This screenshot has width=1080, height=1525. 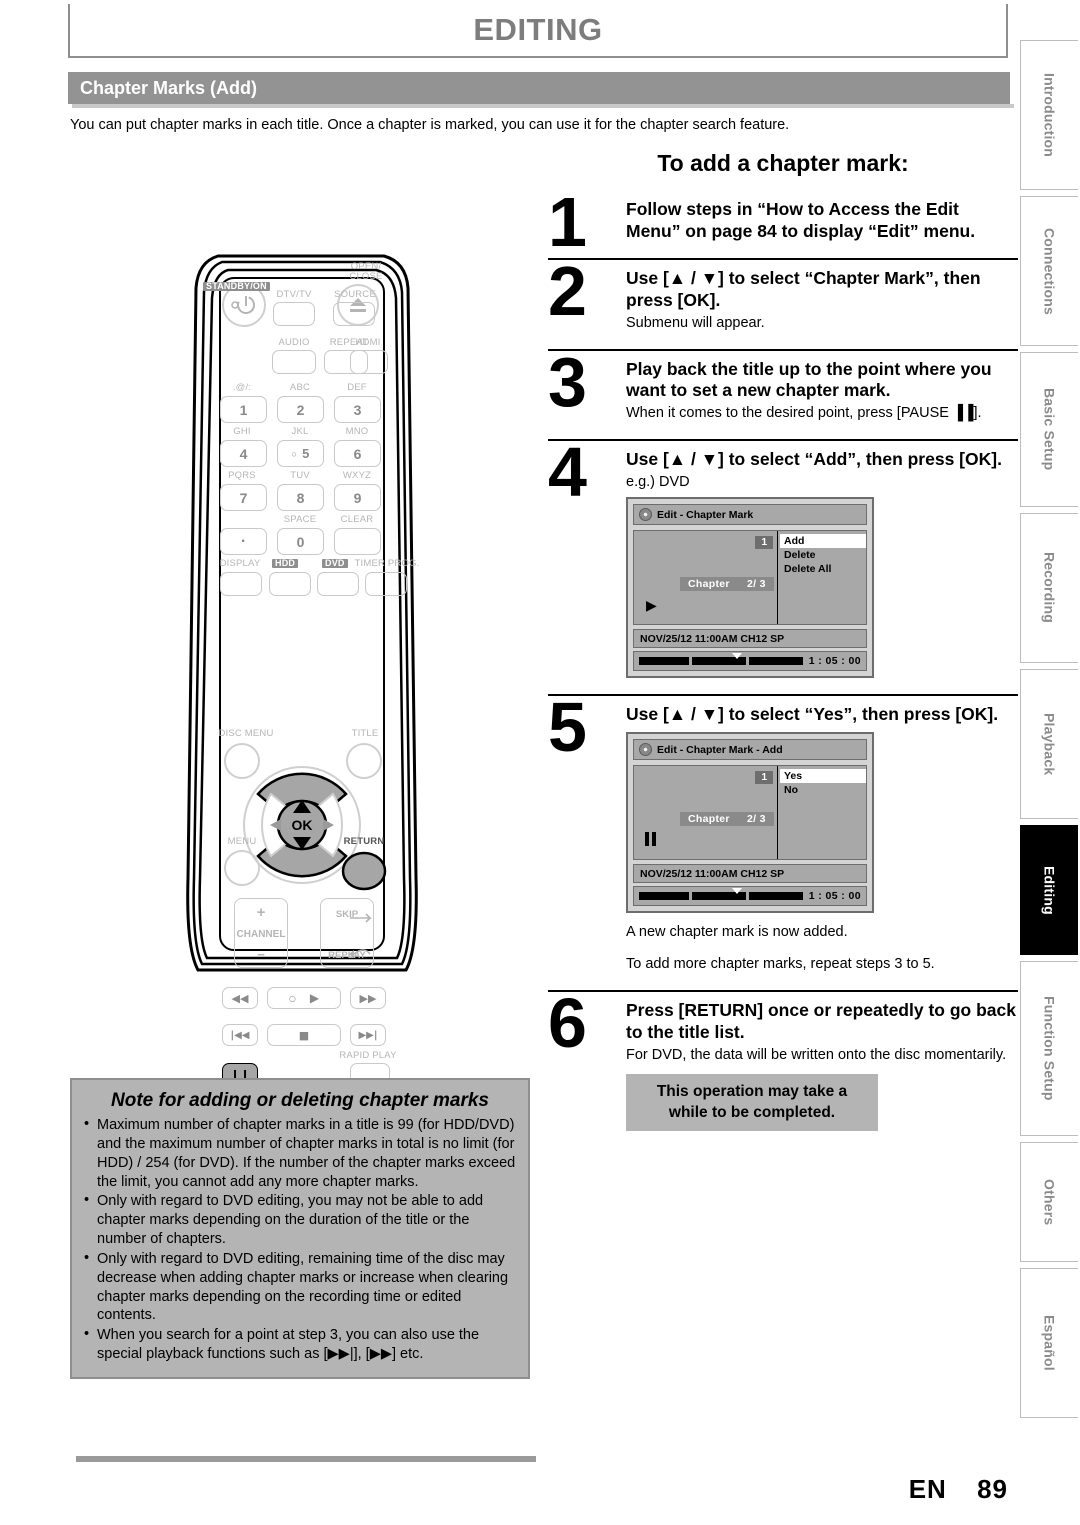 I want to click on remote-key8-alt-label: TUV, so click(x=300, y=475).